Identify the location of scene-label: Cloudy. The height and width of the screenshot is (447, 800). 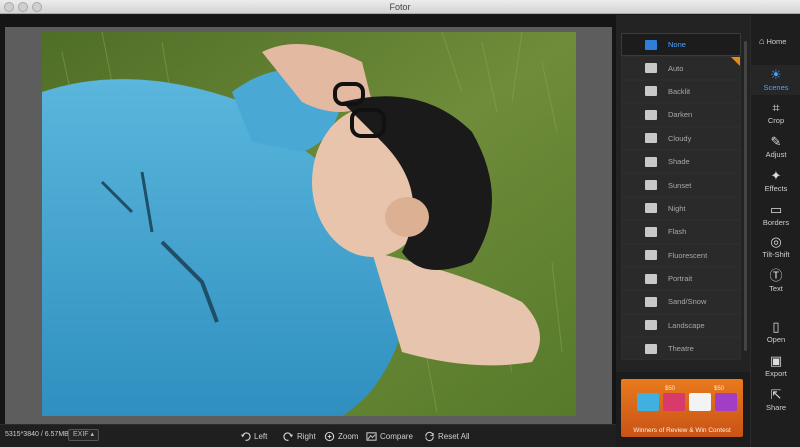
(680, 138).